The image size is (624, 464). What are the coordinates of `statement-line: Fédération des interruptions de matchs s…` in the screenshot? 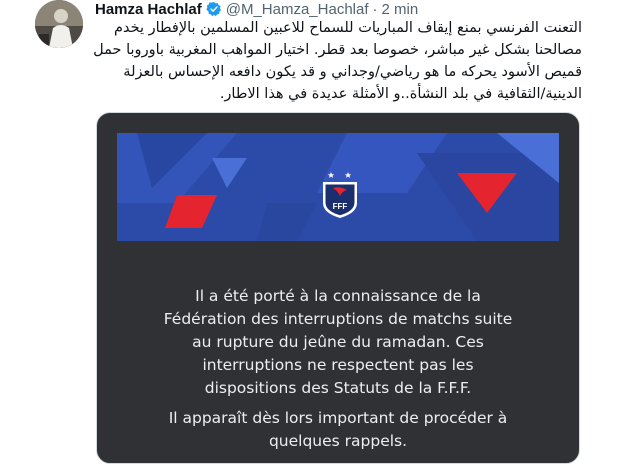 It's located at (338, 319).